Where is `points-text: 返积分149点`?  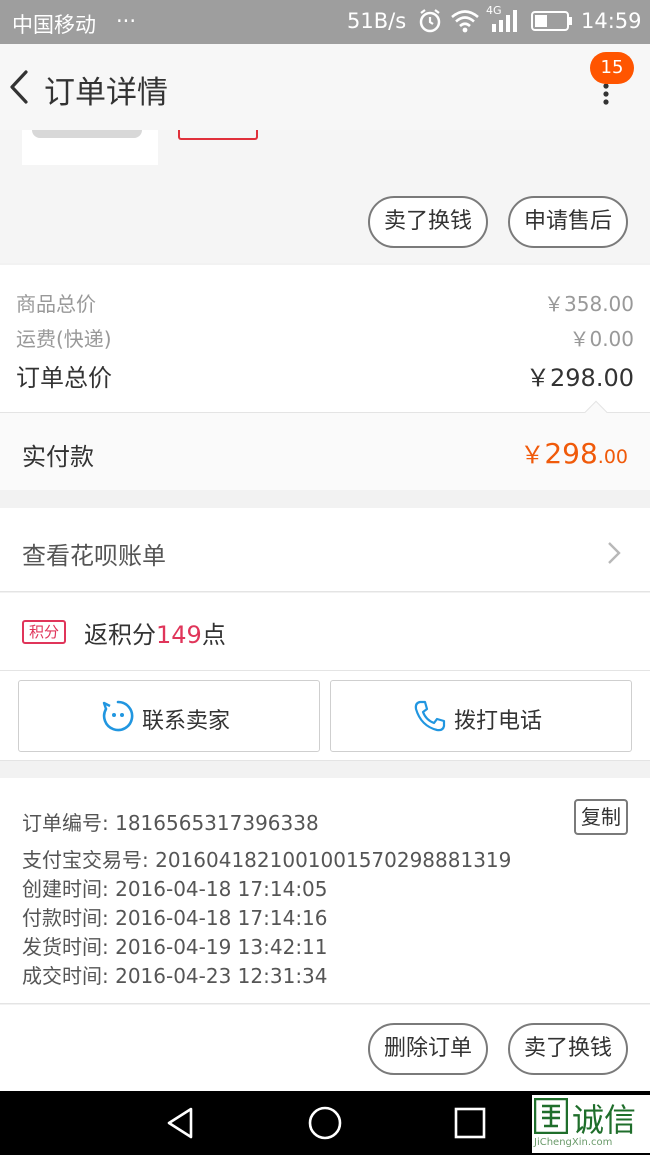 points-text: 返积分149点 is located at coordinates (155, 632).